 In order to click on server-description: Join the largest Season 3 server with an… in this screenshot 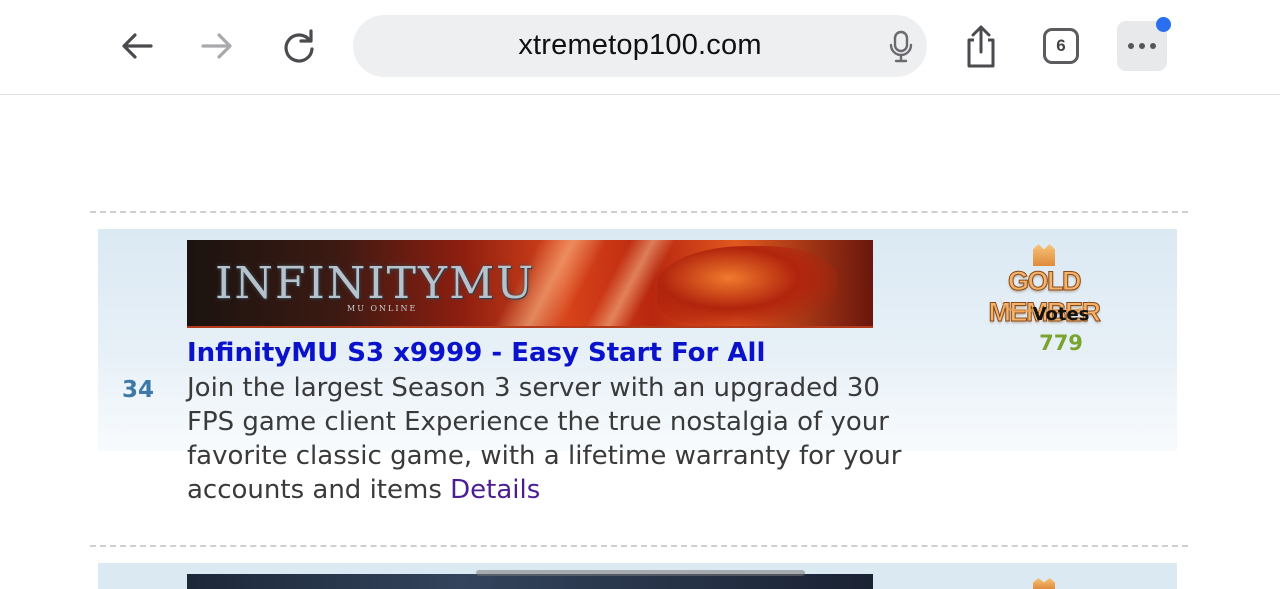, I will do `click(552, 439)`.